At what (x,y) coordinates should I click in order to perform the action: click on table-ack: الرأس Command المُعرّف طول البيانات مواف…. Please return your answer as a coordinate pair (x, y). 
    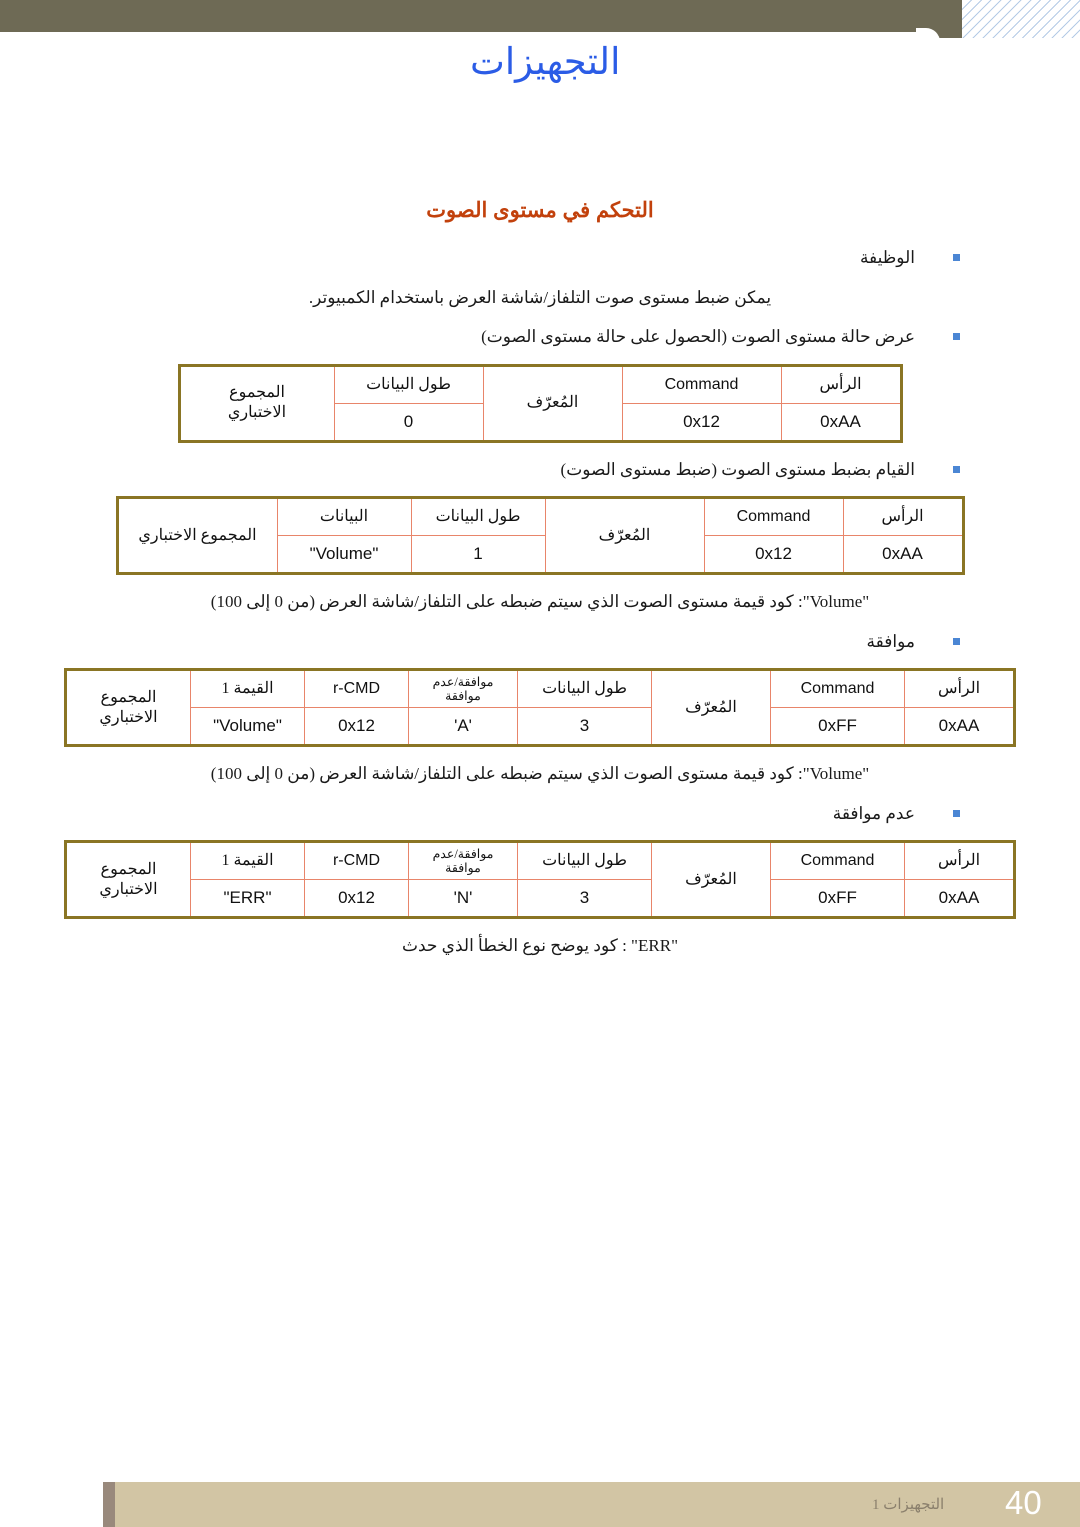
    Looking at the image, I should click on (540, 707).